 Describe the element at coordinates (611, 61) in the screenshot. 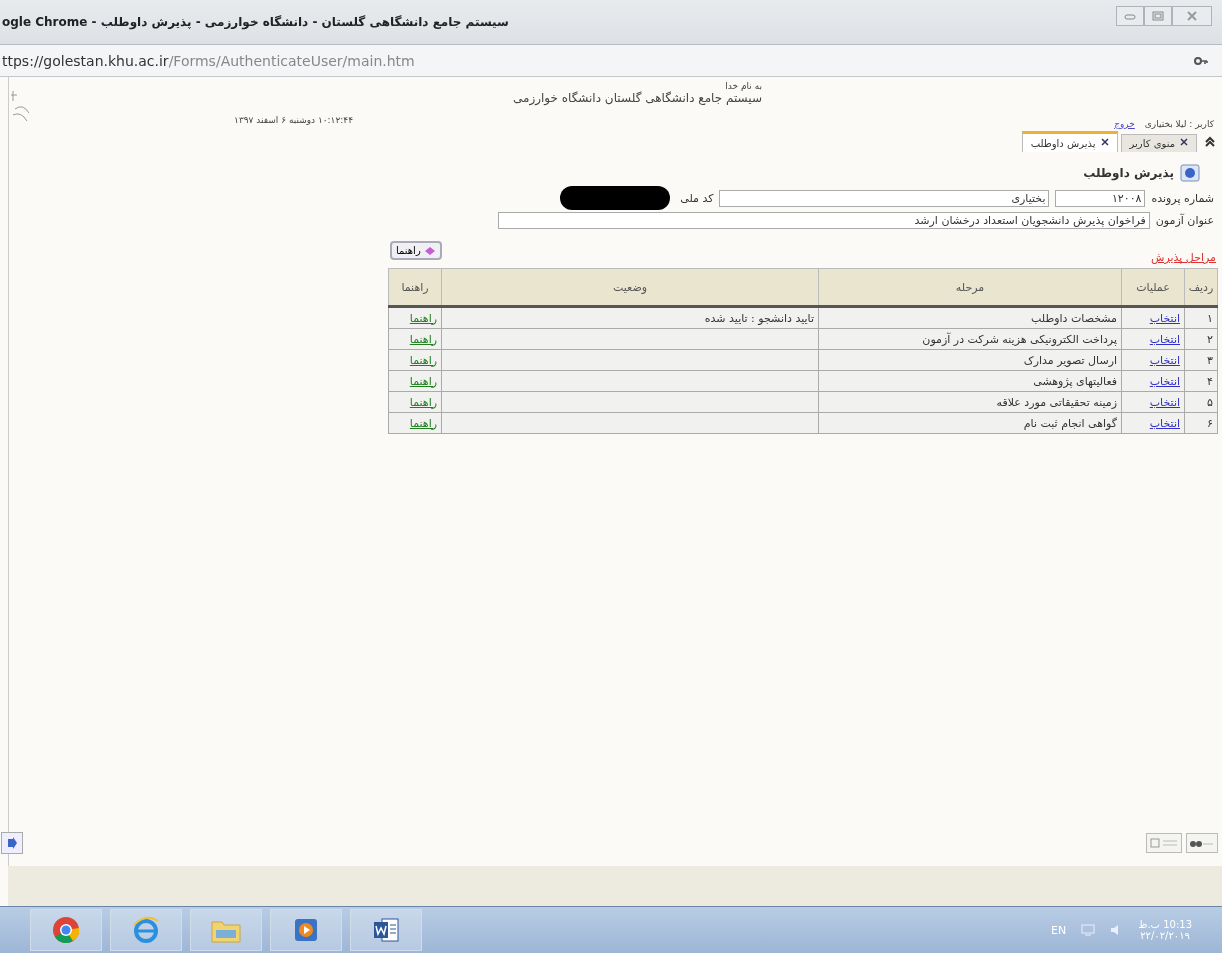

I see `address-bar: ttps://golestan.khu.ac.ir/Forms/AuthenticateUser/main.htm` at that location.